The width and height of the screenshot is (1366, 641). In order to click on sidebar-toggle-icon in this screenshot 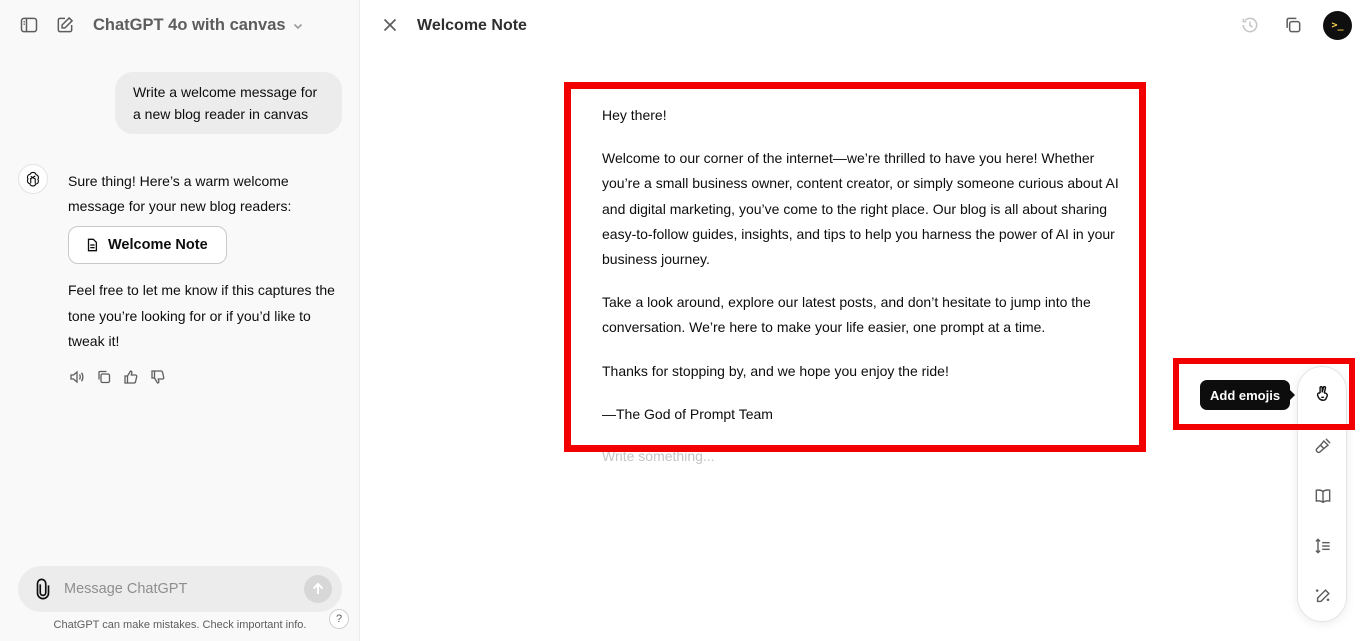, I will do `click(29, 25)`.